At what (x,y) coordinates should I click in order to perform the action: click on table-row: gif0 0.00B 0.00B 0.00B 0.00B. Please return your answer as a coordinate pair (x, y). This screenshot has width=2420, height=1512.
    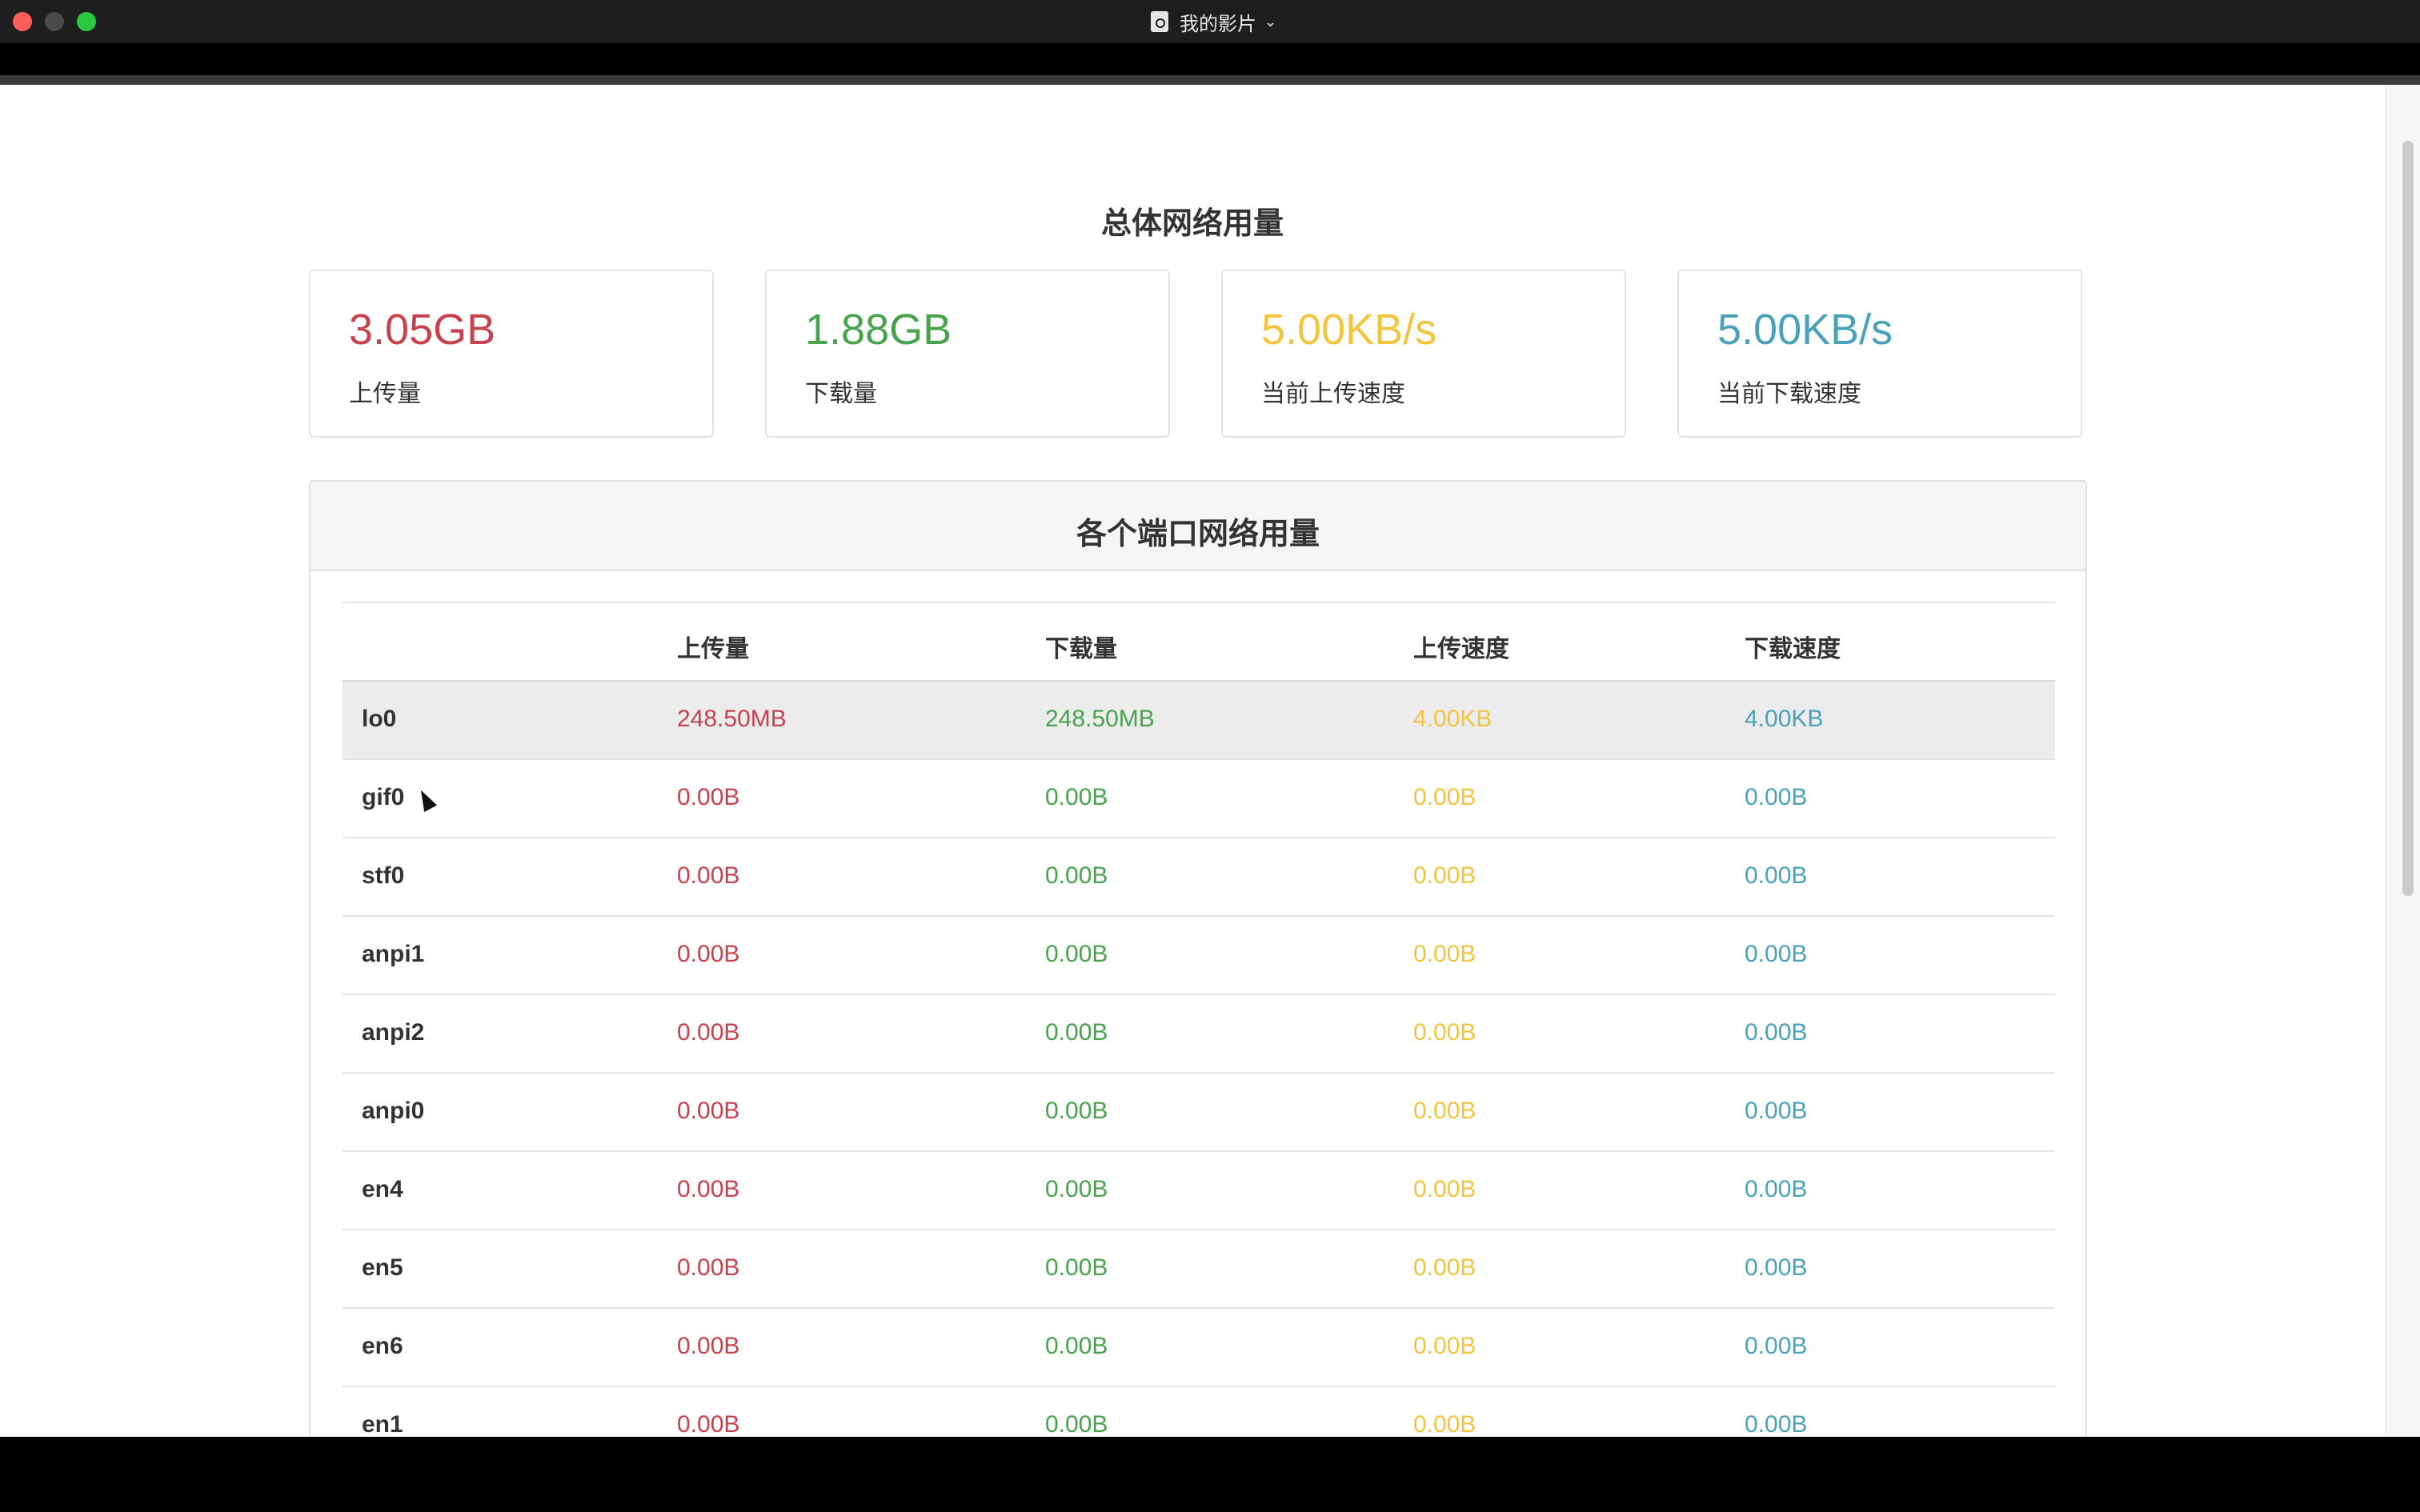
    Looking at the image, I should click on (1199, 799).